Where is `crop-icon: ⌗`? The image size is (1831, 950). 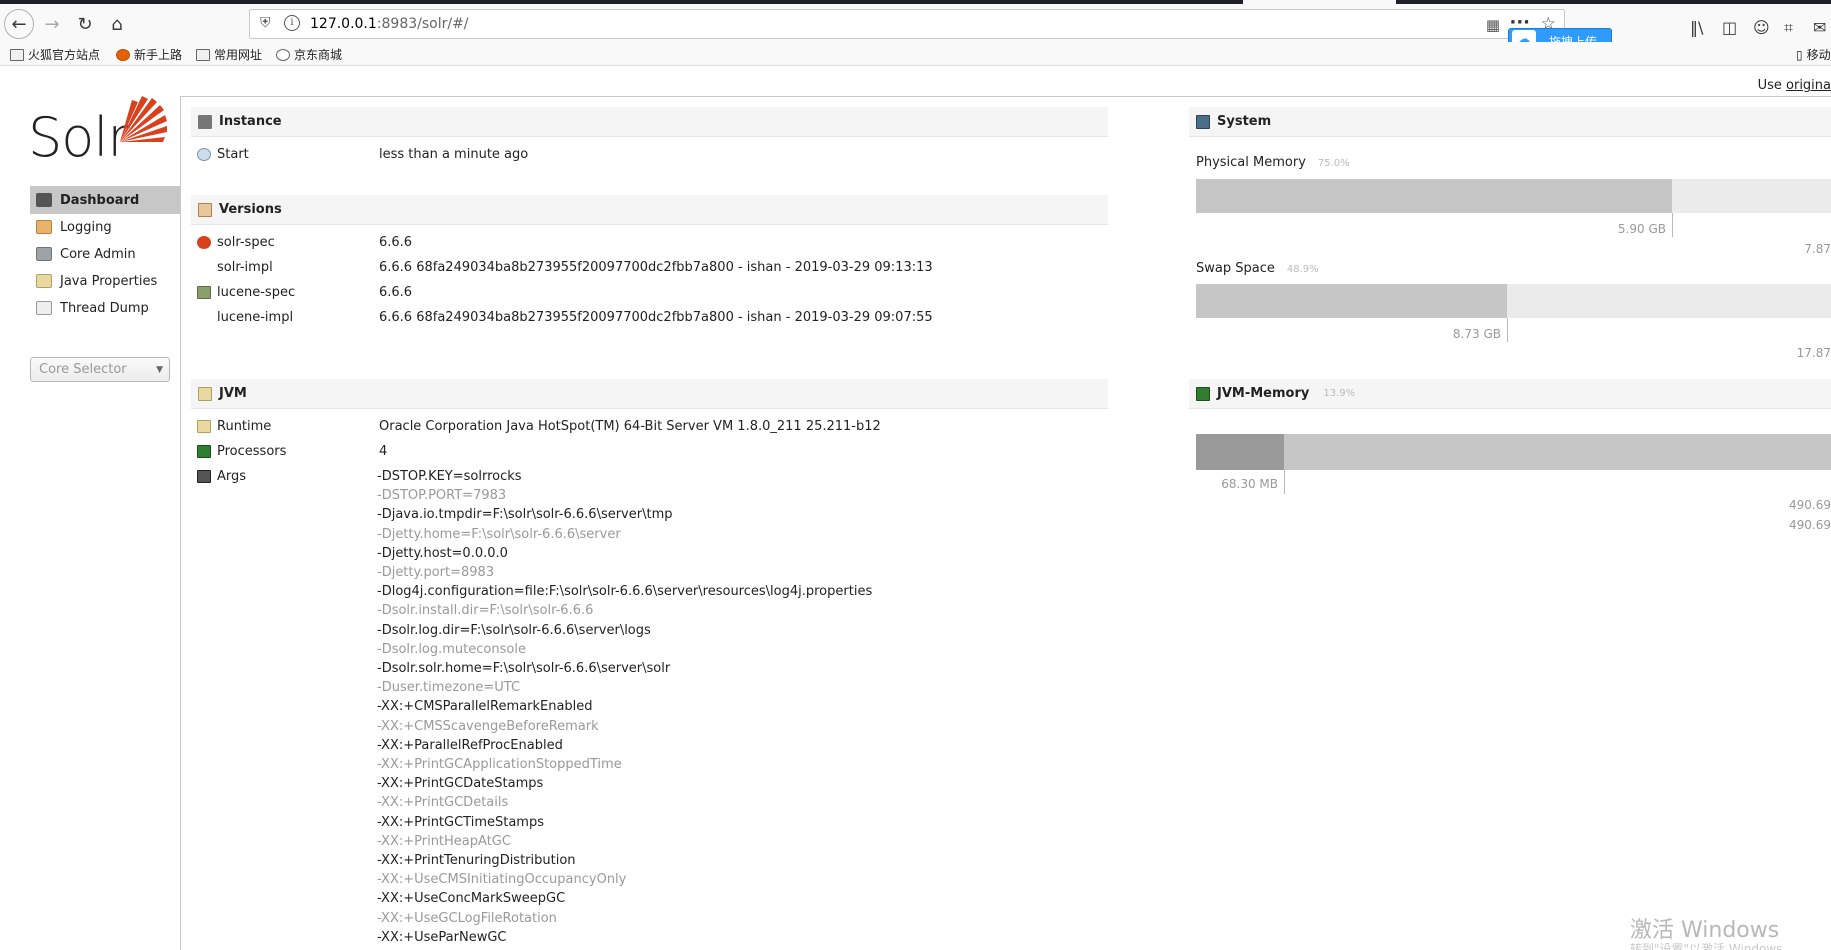
crop-icon: ⌗ is located at coordinates (1788, 28).